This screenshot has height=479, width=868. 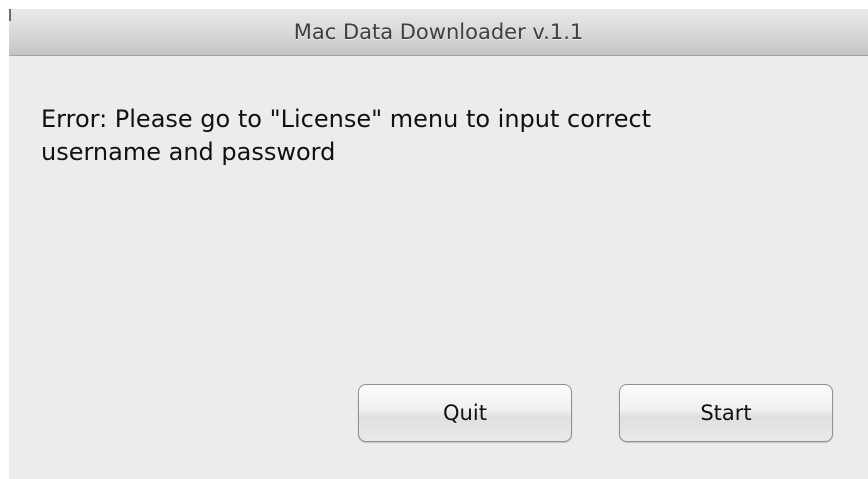 What do you see at coordinates (726, 413) in the screenshot?
I see `start-button: Start` at bounding box center [726, 413].